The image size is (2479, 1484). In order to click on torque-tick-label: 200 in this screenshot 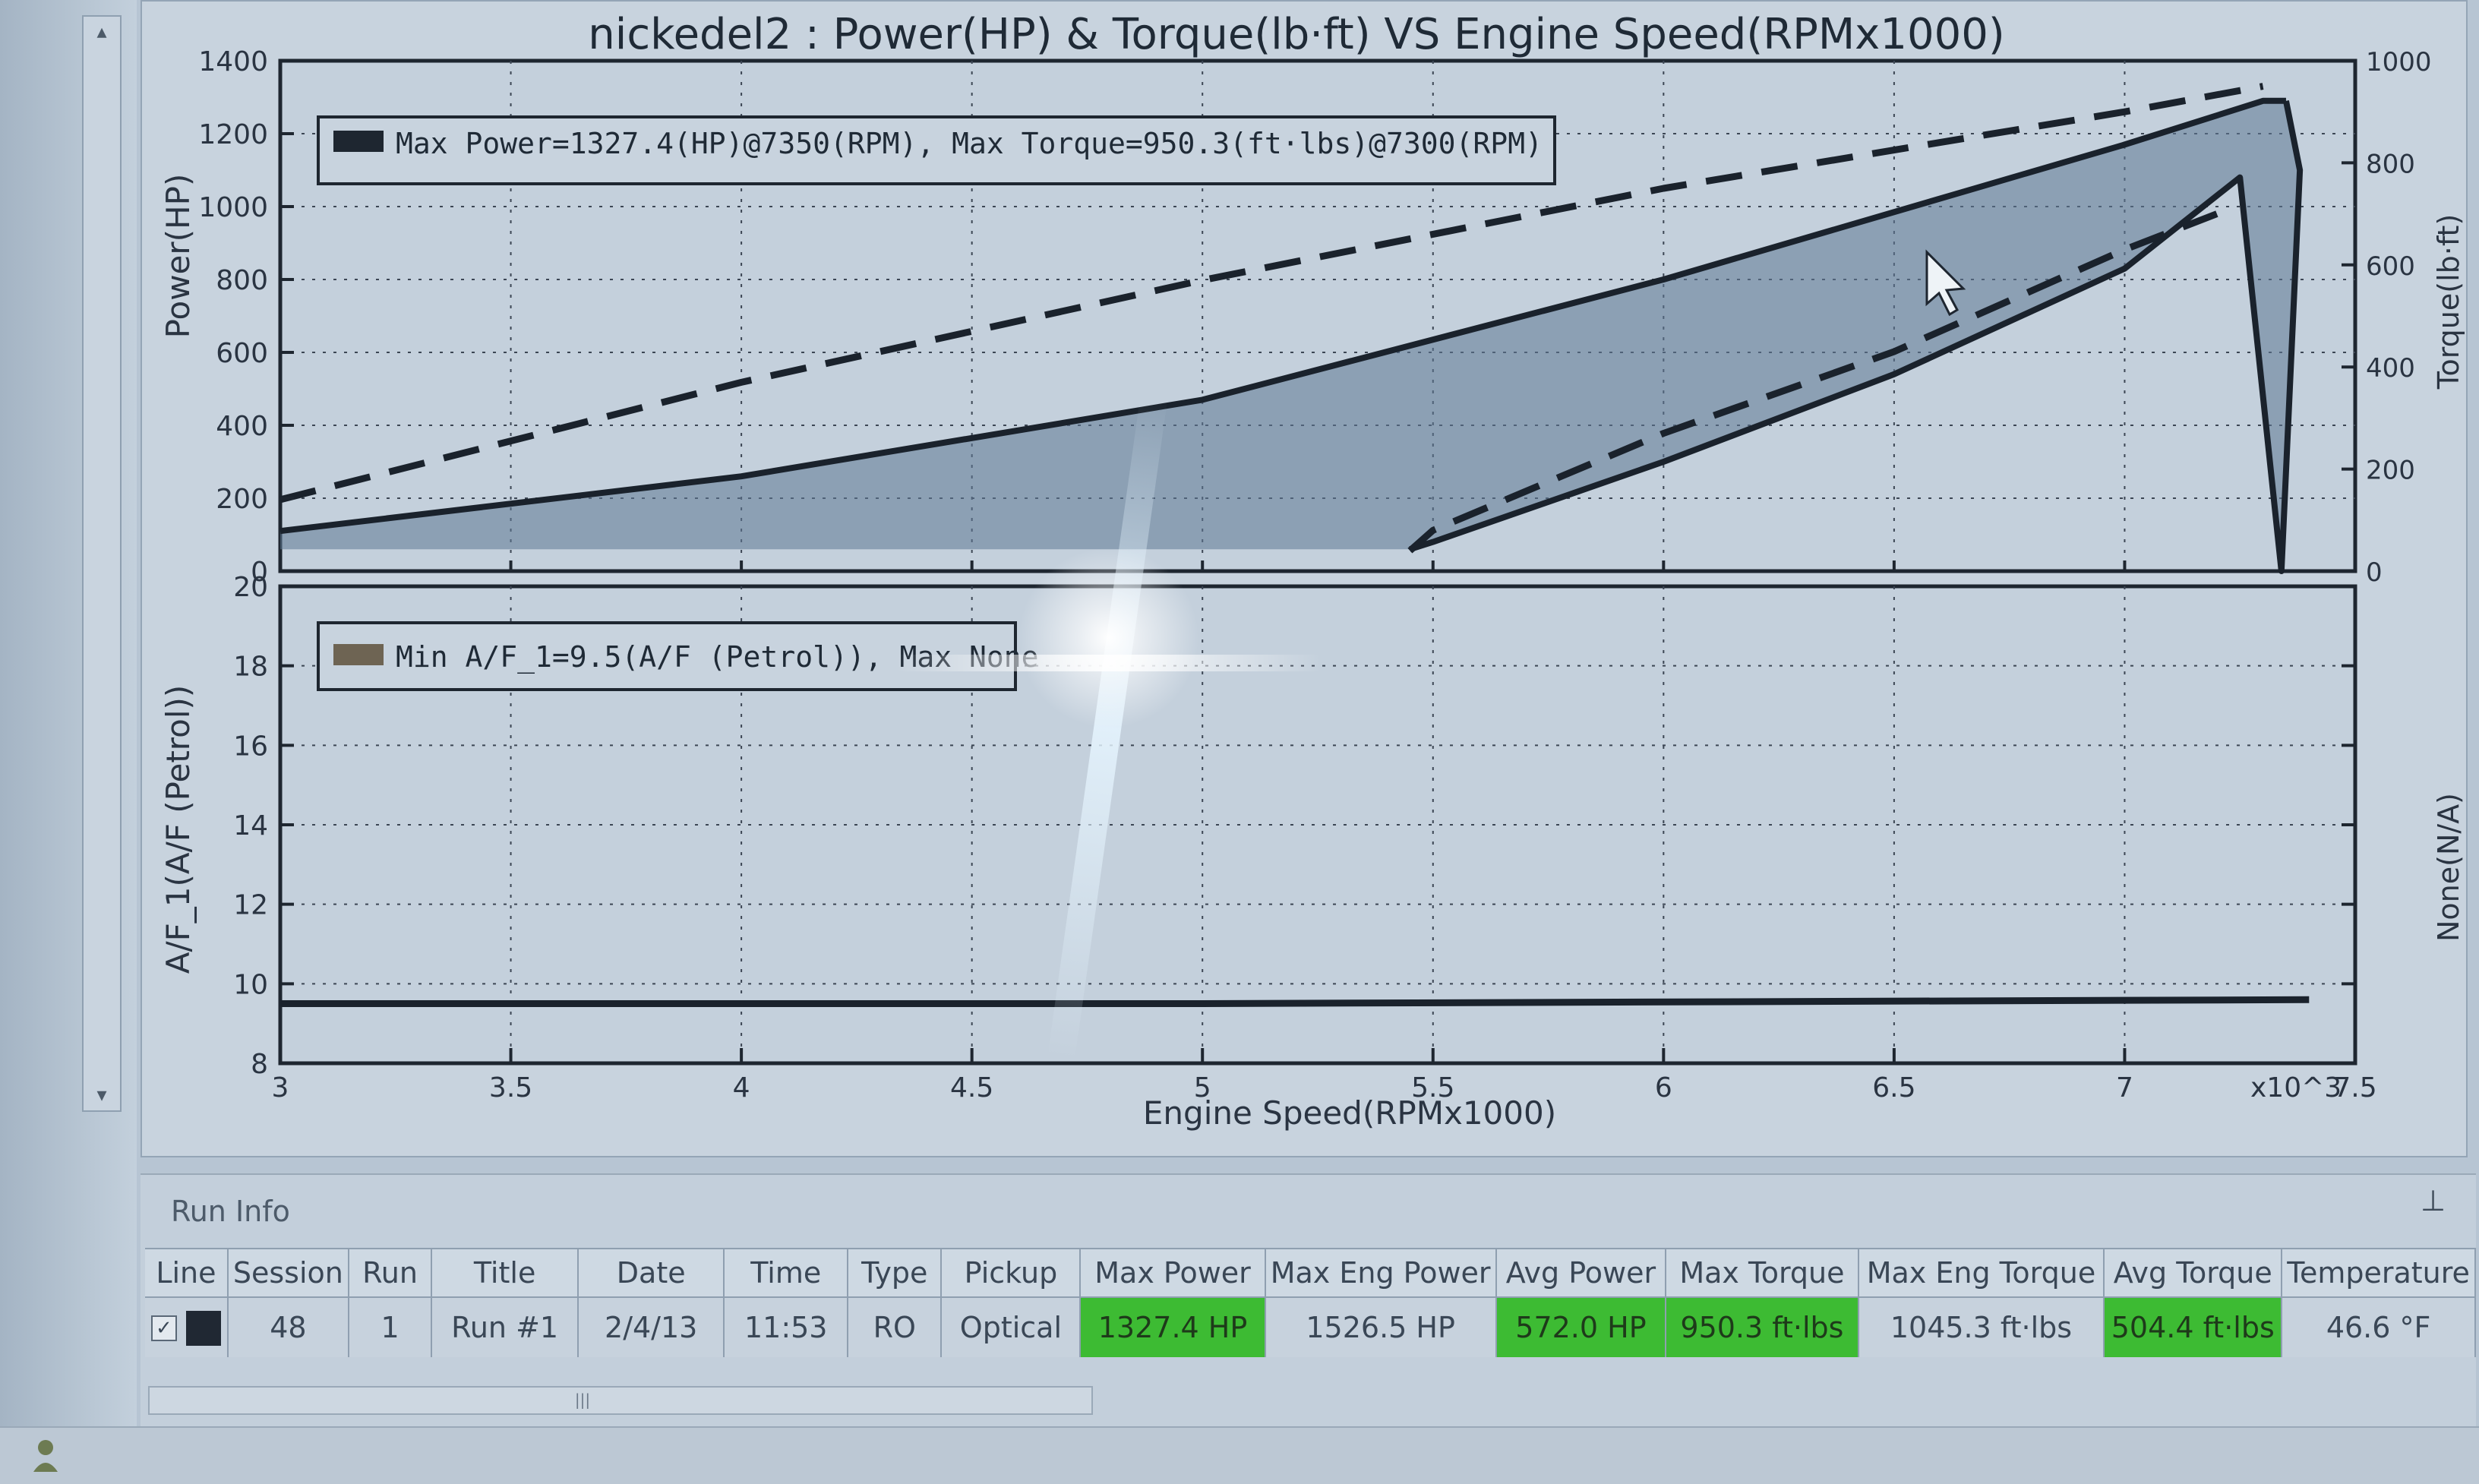, I will do `click(2390, 471)`.